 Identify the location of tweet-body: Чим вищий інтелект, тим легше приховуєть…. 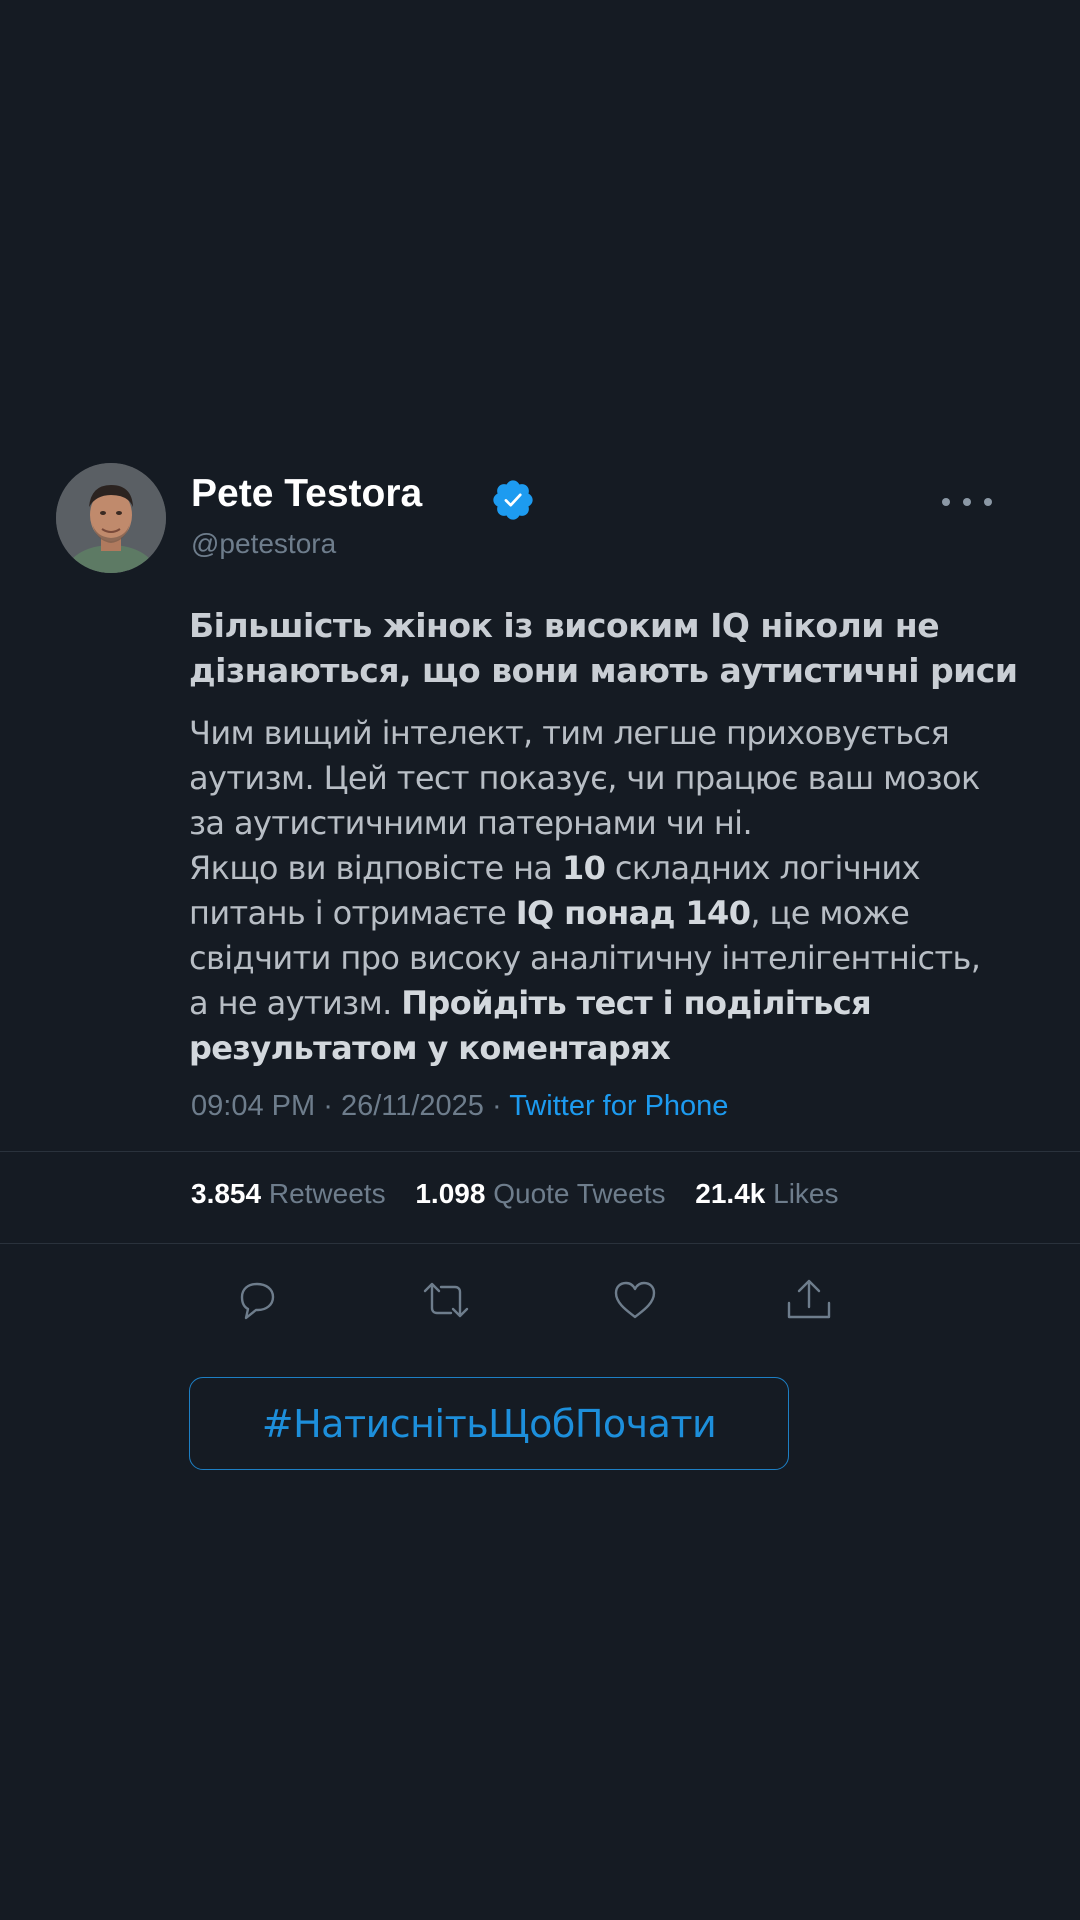
(614, 891).